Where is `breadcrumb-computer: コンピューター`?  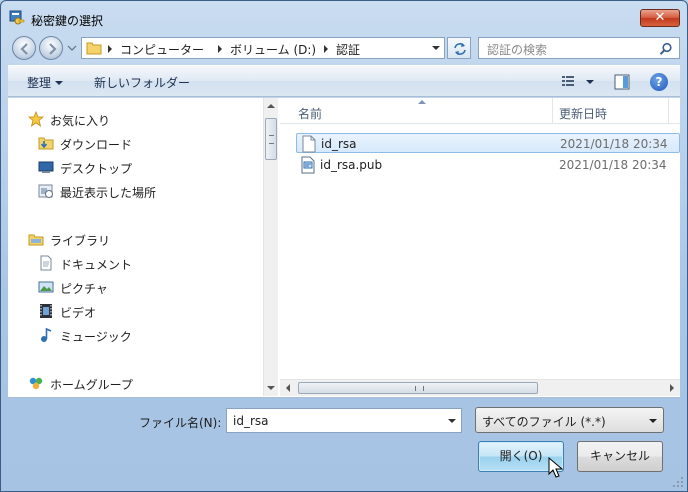
breadcrumb-computer: コンピューター is located at coordinates (162, 49).